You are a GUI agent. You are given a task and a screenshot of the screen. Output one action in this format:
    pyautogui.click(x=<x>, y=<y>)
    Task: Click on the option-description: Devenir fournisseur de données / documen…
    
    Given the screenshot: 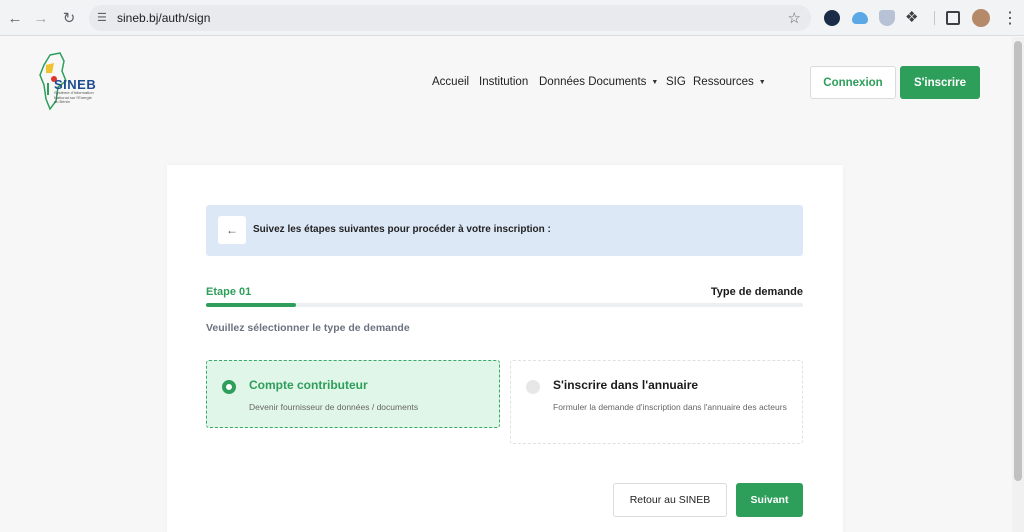 What is the action you would take?
    pyautogui.click(x=334, y=407)
    